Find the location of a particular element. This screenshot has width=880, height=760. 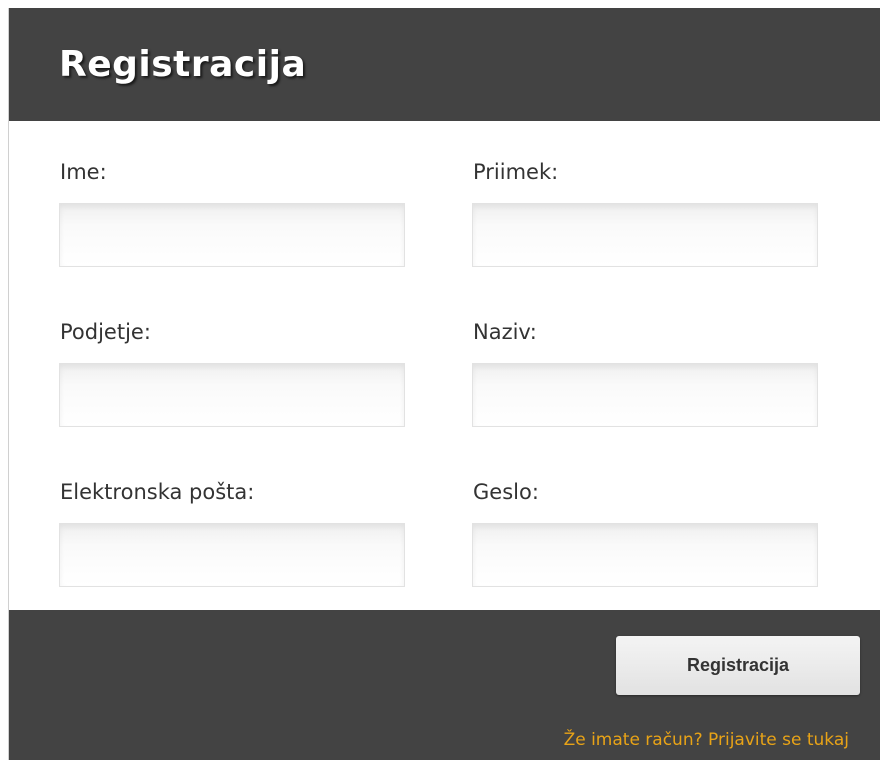

login-link: Že imate račun? Prijavite se tukaj is located at coordinates (706, 740).